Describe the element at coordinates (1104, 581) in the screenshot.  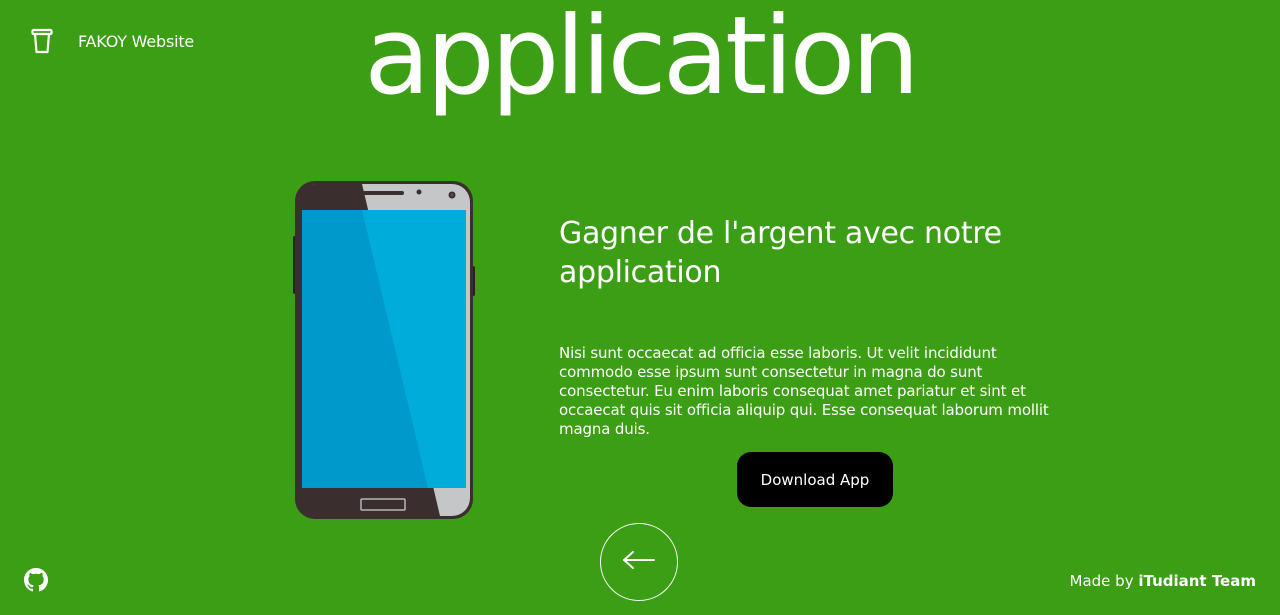
I see `credit-prefix: Made by` at that location.